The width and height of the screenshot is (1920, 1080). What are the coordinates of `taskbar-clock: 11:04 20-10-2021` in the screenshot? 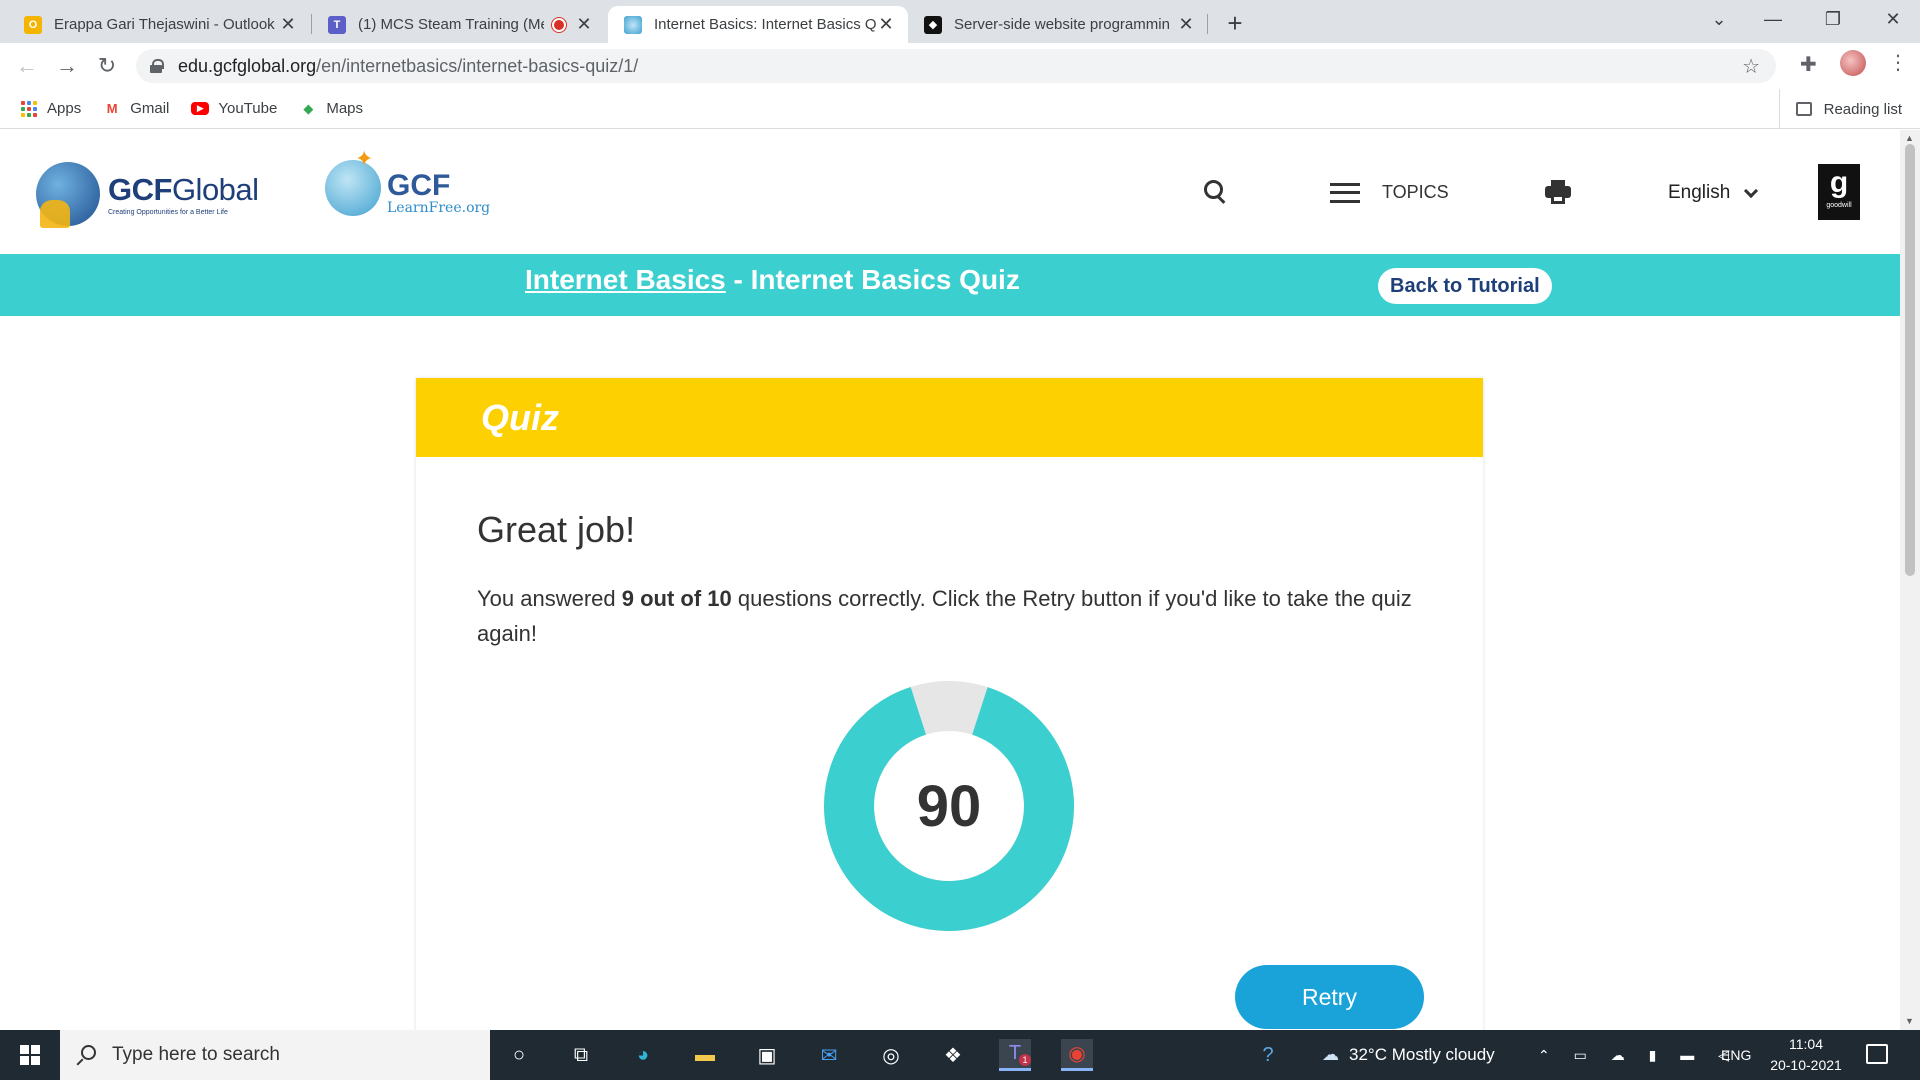 It's located at (1806, 1055).